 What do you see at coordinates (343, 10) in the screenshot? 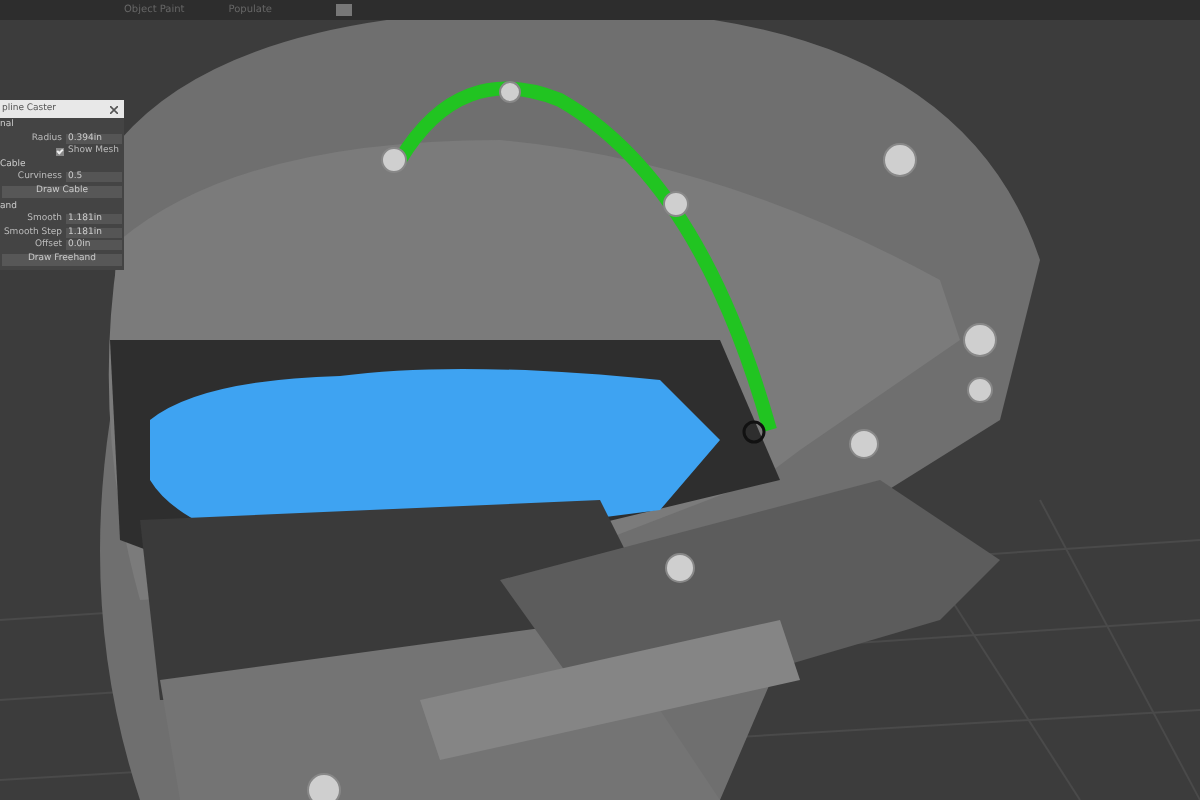
I see `toolbar-icon` at bounding box center [343, 10].